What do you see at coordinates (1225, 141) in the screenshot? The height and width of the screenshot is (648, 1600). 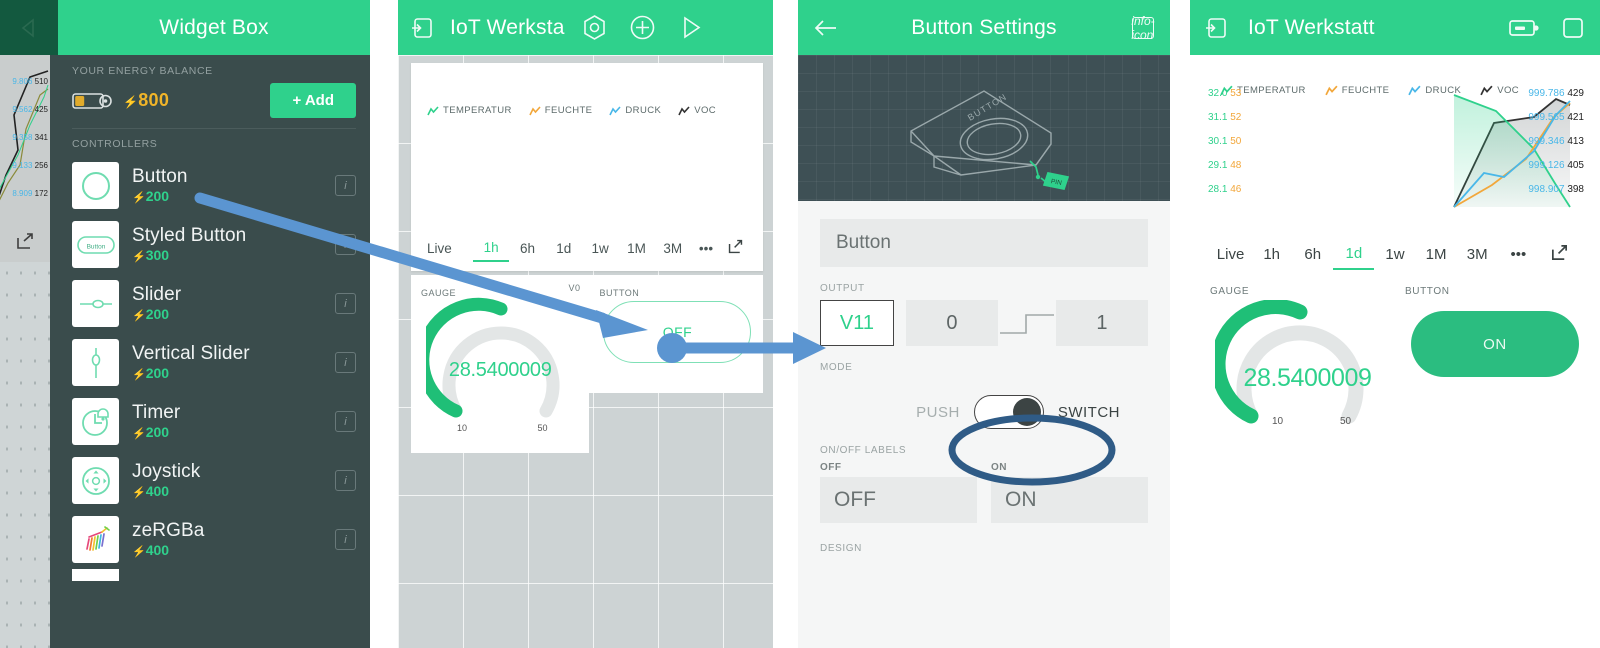 I see `axis-left-tick: 30.1 50` at bounding box center [1225, 141].